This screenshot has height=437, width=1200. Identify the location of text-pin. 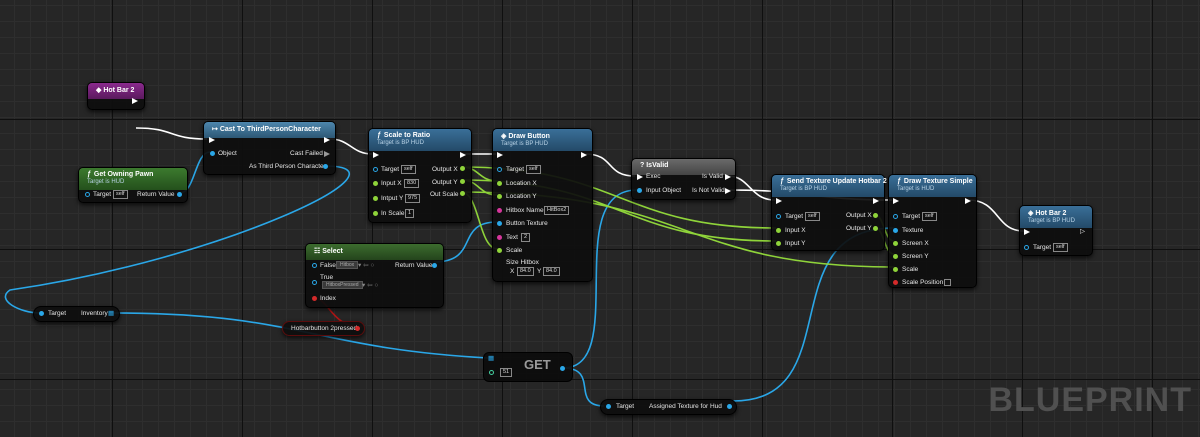
(499, 237).